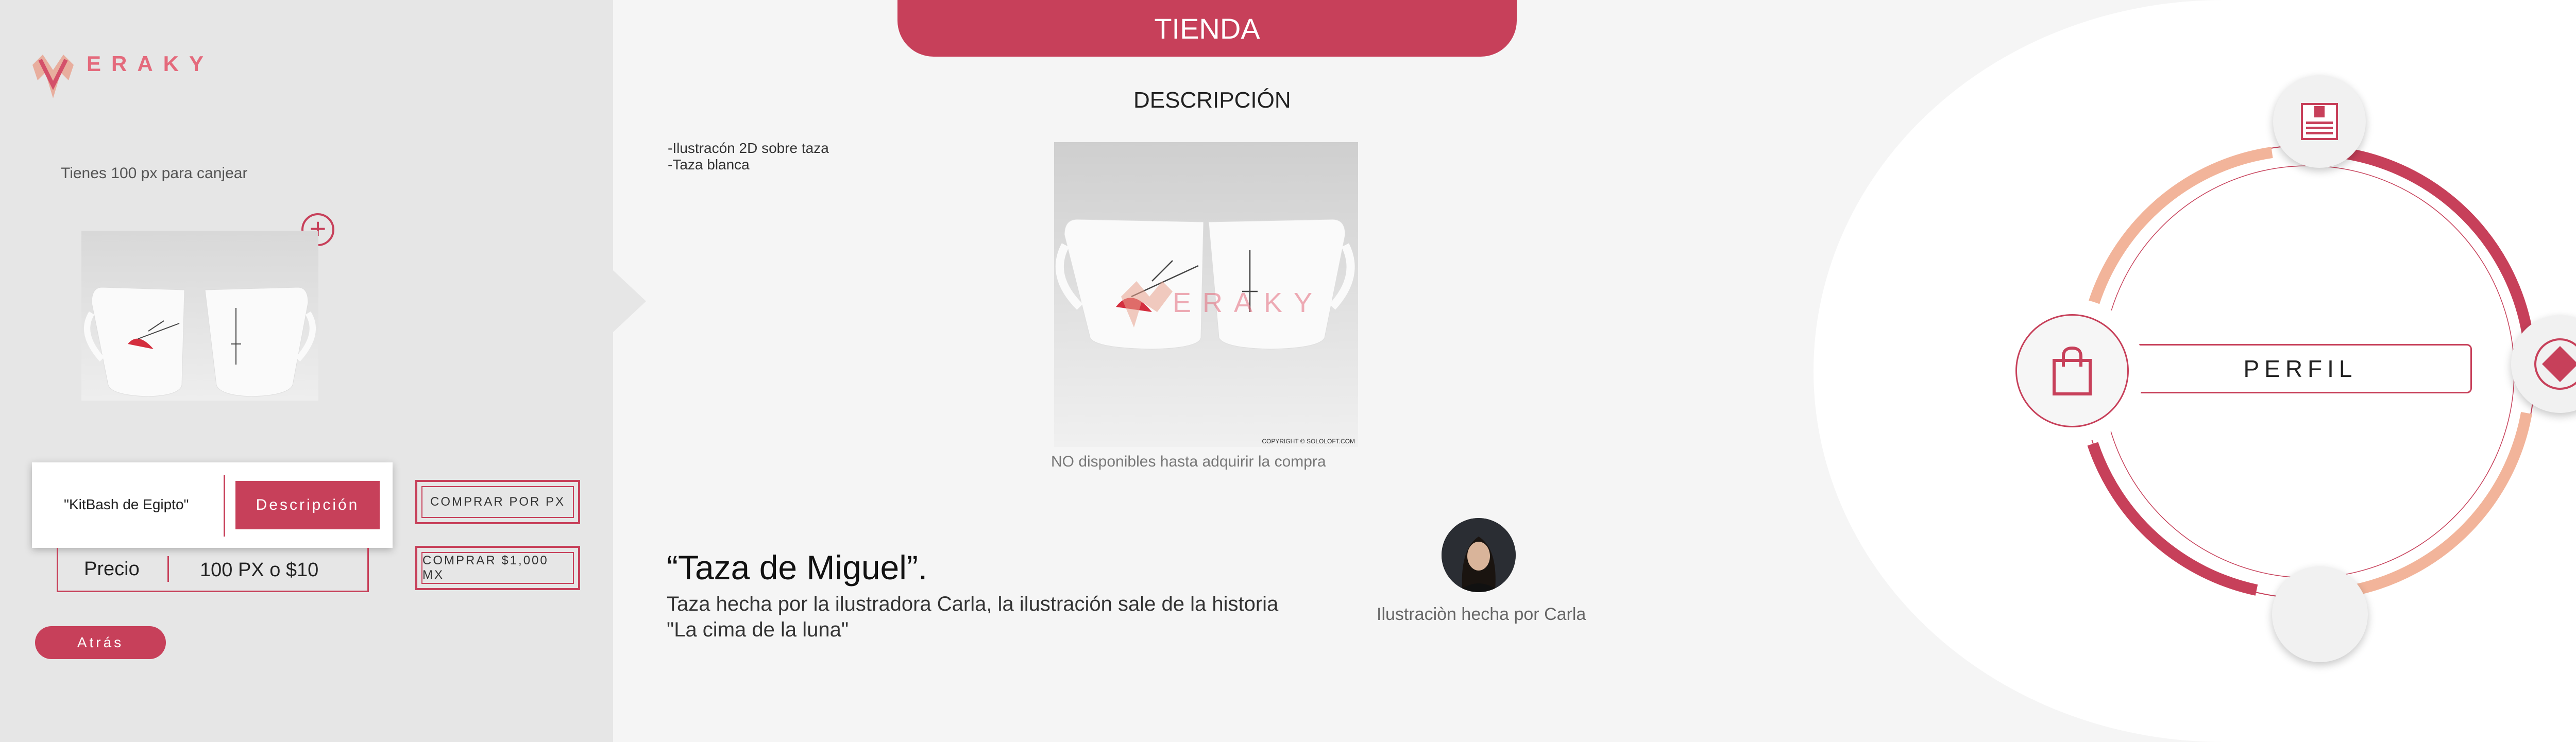  I want to click on store-menu-inner, so click(2072, 370).